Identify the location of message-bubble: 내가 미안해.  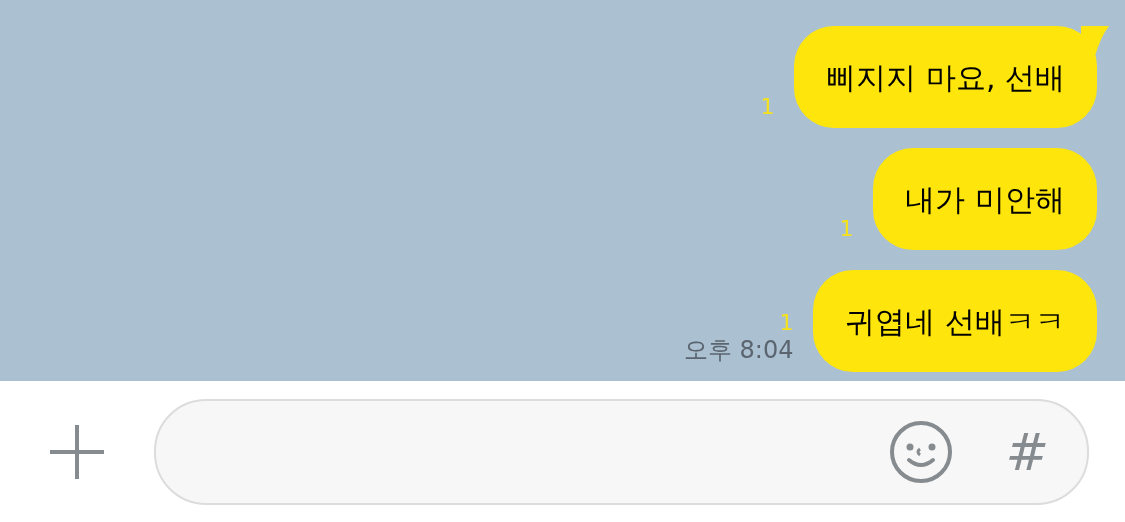
(985, 199).